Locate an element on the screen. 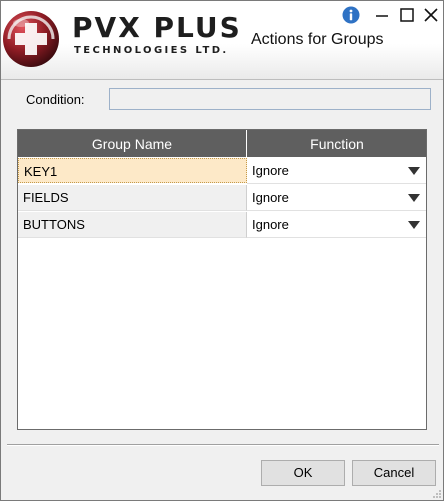 This screenshot has height=501, width=444. table-row: BUTTONS Ignore is located at coordinates (222, 225).